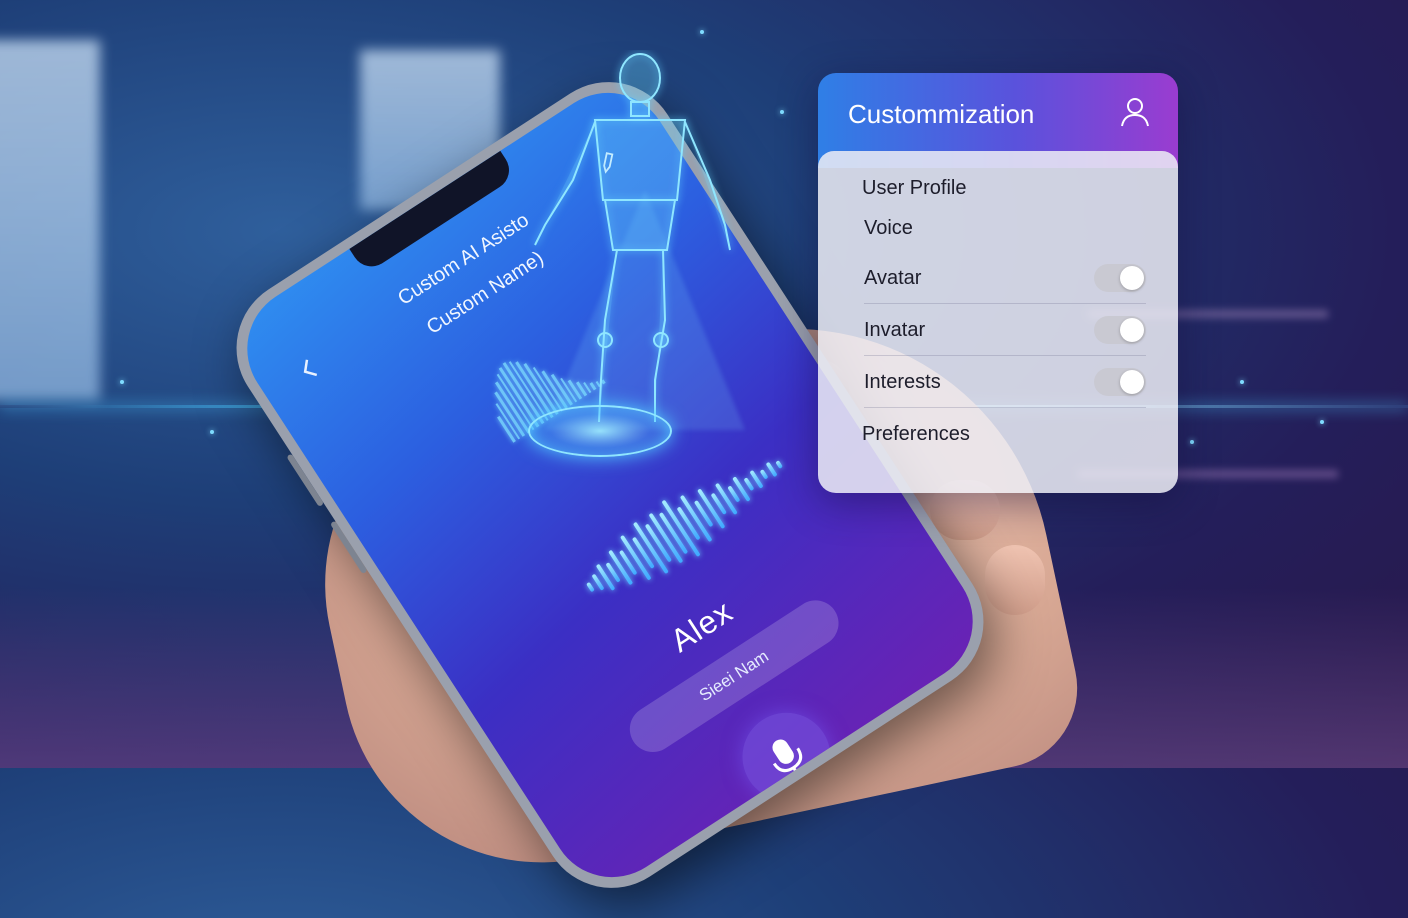 Image resolution: width=1408 pixels, height=918 pixels. What do you see at coordinates (916, 433) in the screenshot?
I see `menu-item-label: Preferences` at bounding box center [916, 433].